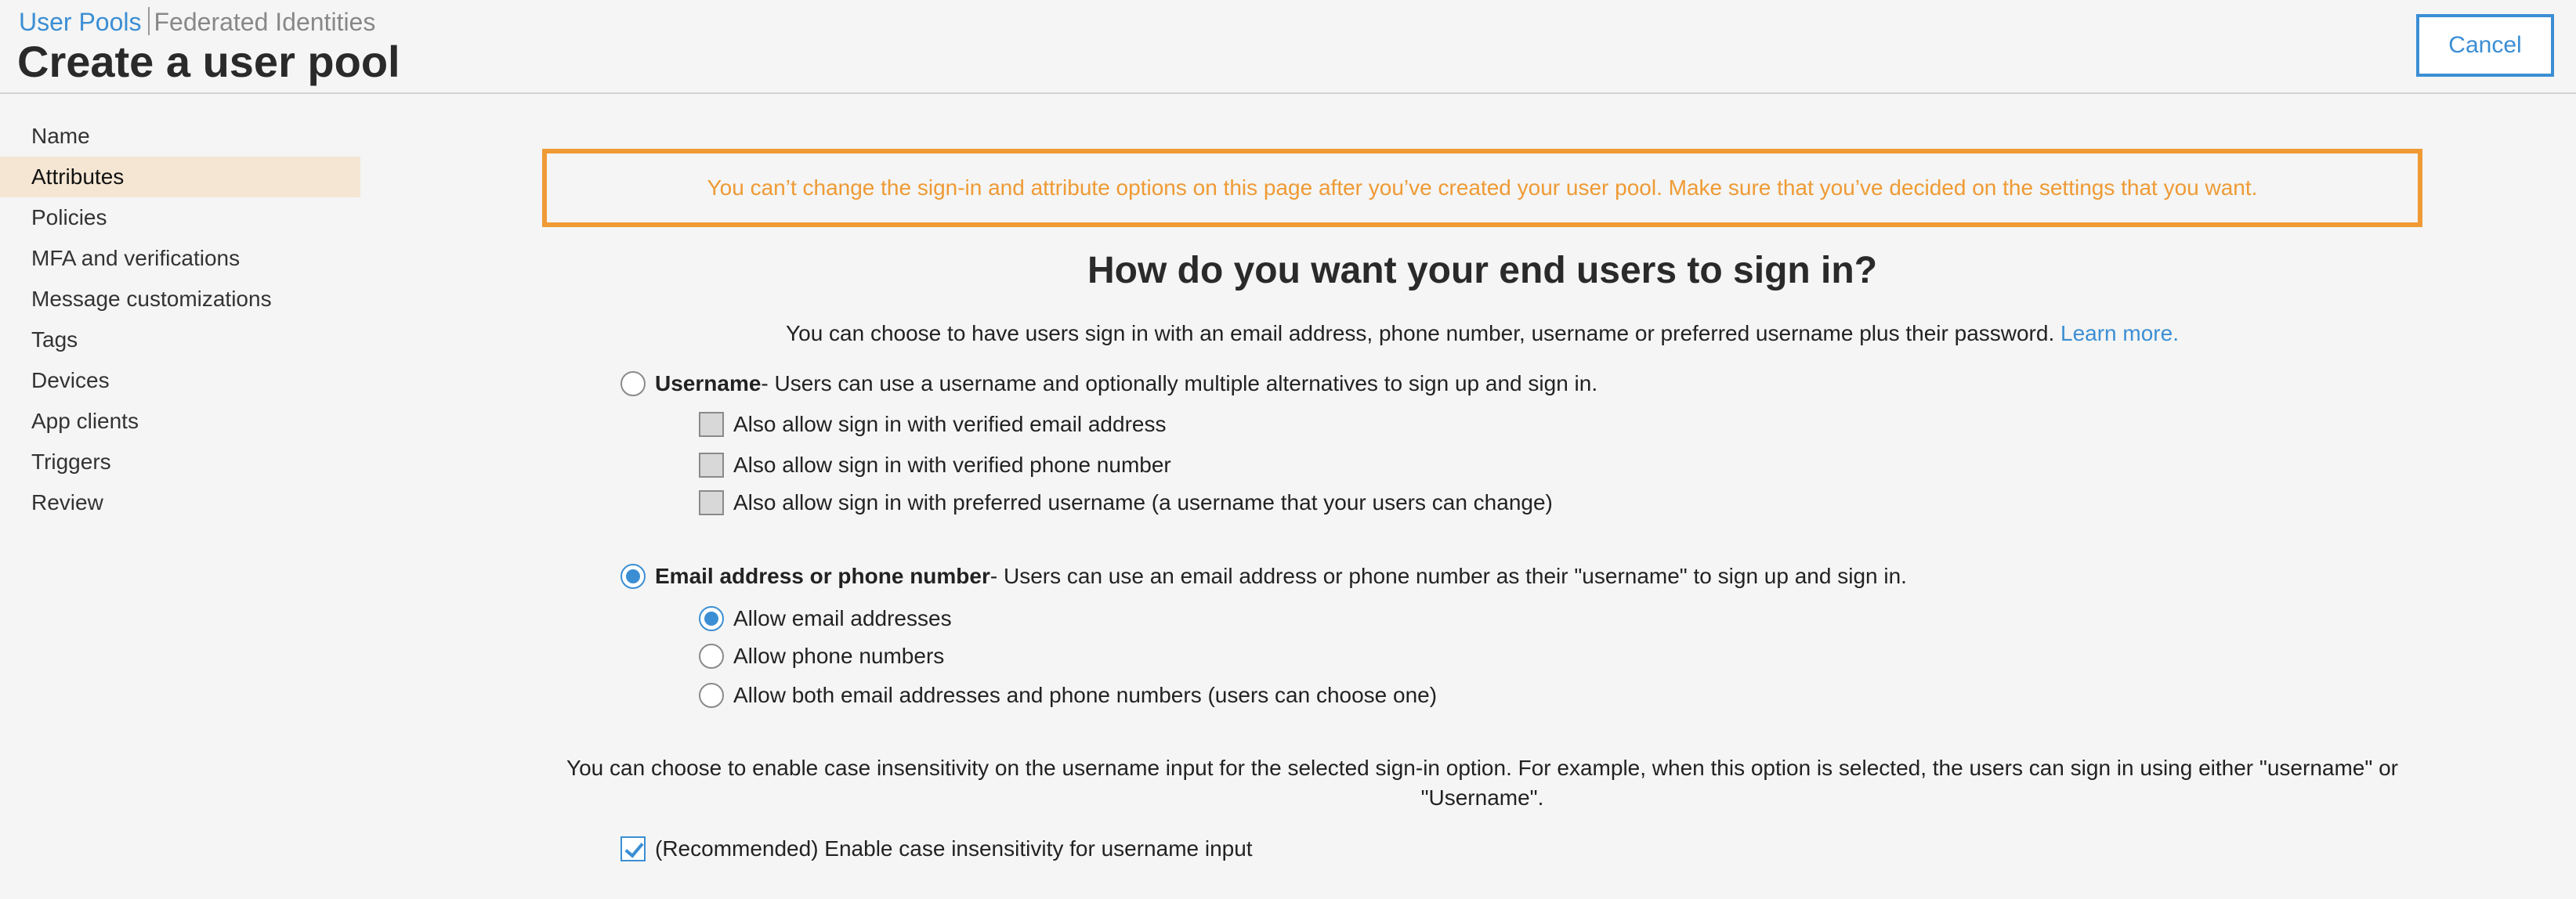 This screenshot has height=899, width=2576. Describe the element at coordinates (709, 383) in the screenshot. I see `username-option-title: Username` at that location.